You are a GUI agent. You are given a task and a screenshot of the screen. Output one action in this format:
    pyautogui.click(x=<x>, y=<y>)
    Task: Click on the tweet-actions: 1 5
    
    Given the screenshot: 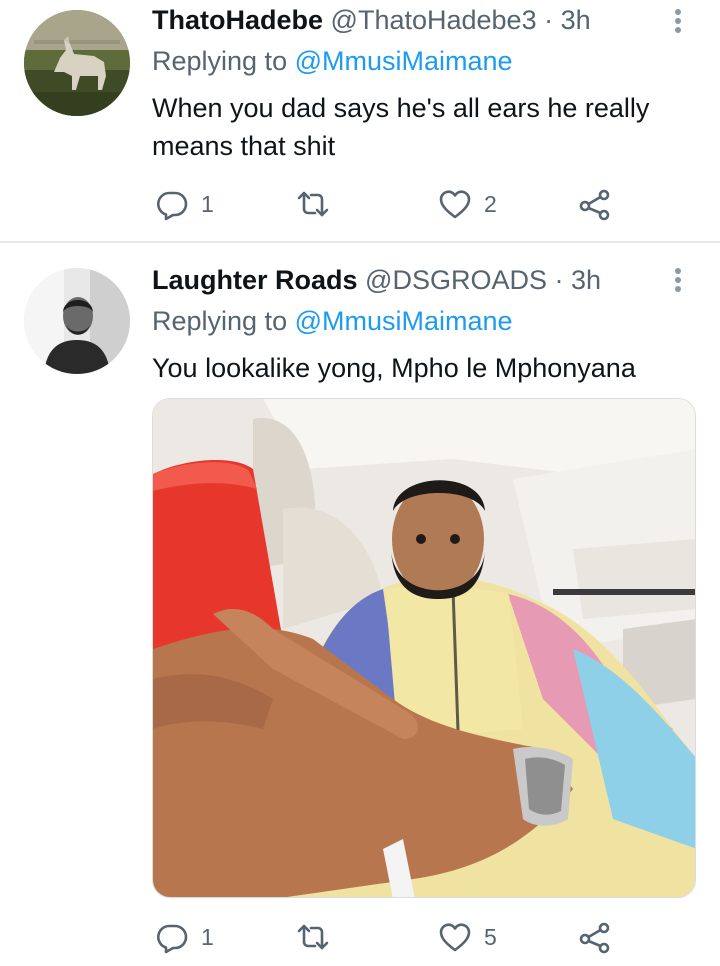 What is the action you would take?
    pyautogui.click(x=390, y=937)
    